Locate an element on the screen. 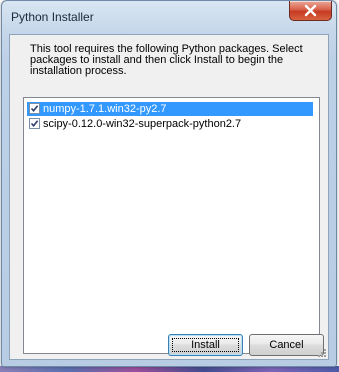  close-icon is located at coordinates (310, 10).